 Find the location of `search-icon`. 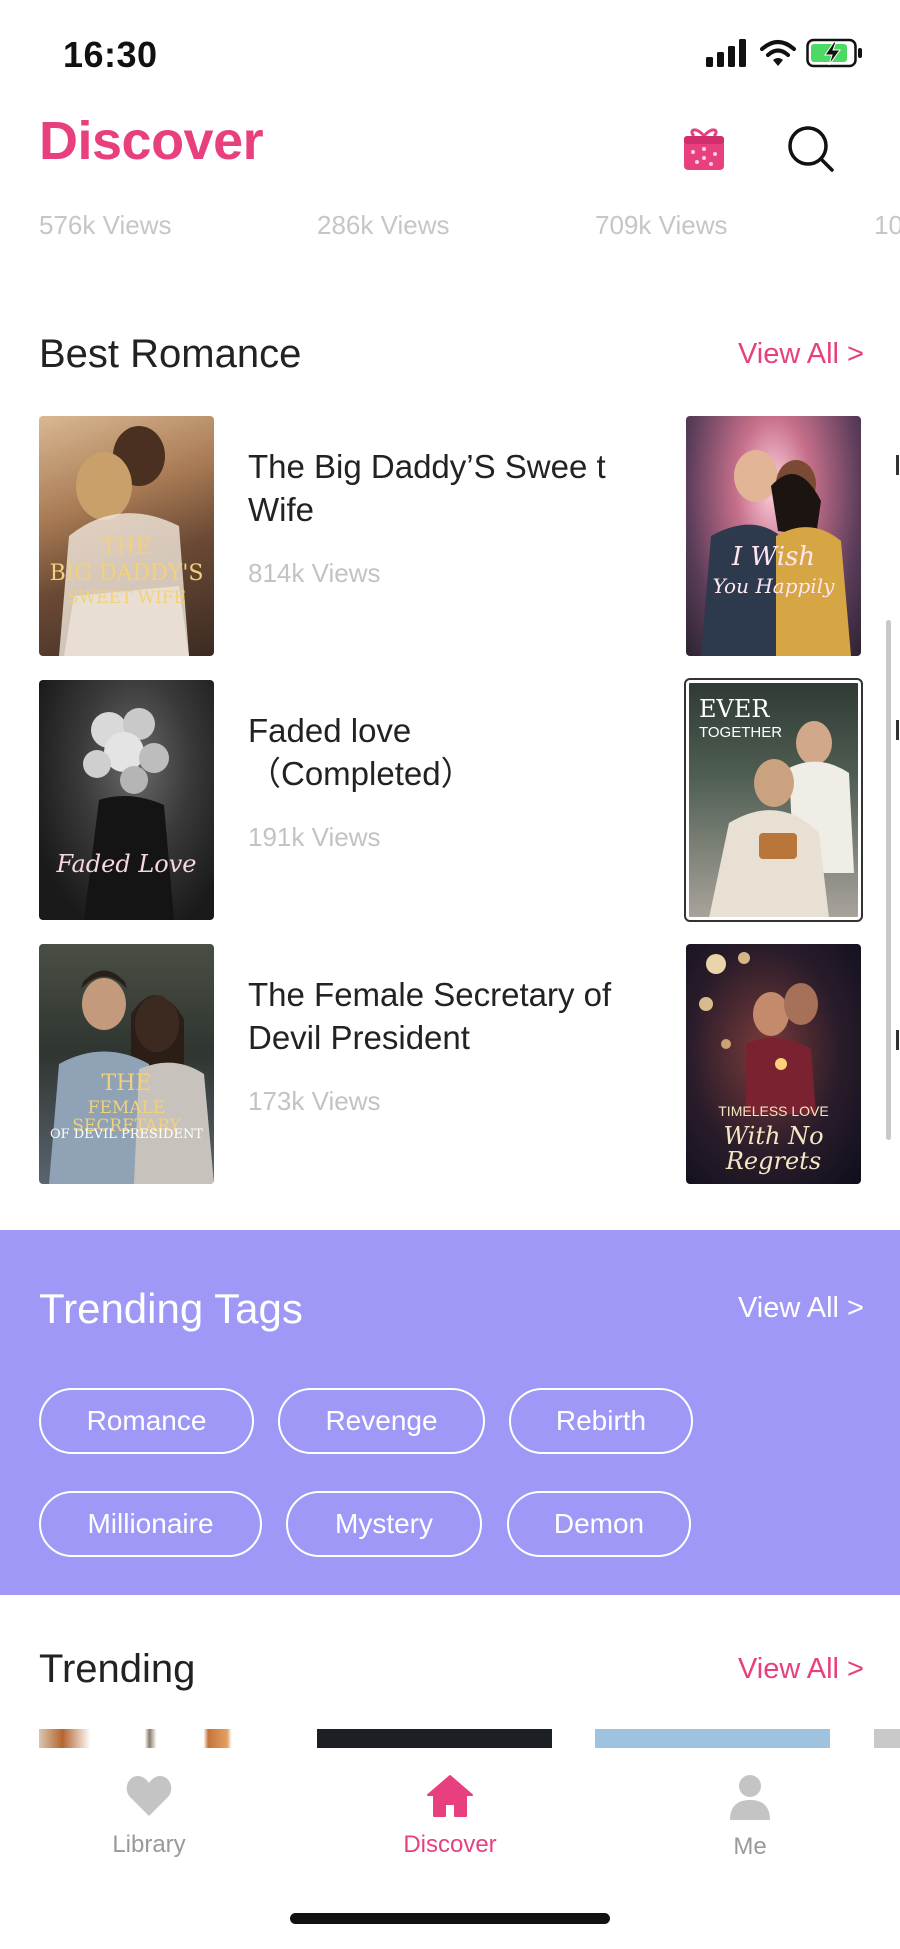

search-icon is located at coordinates (811, 149).